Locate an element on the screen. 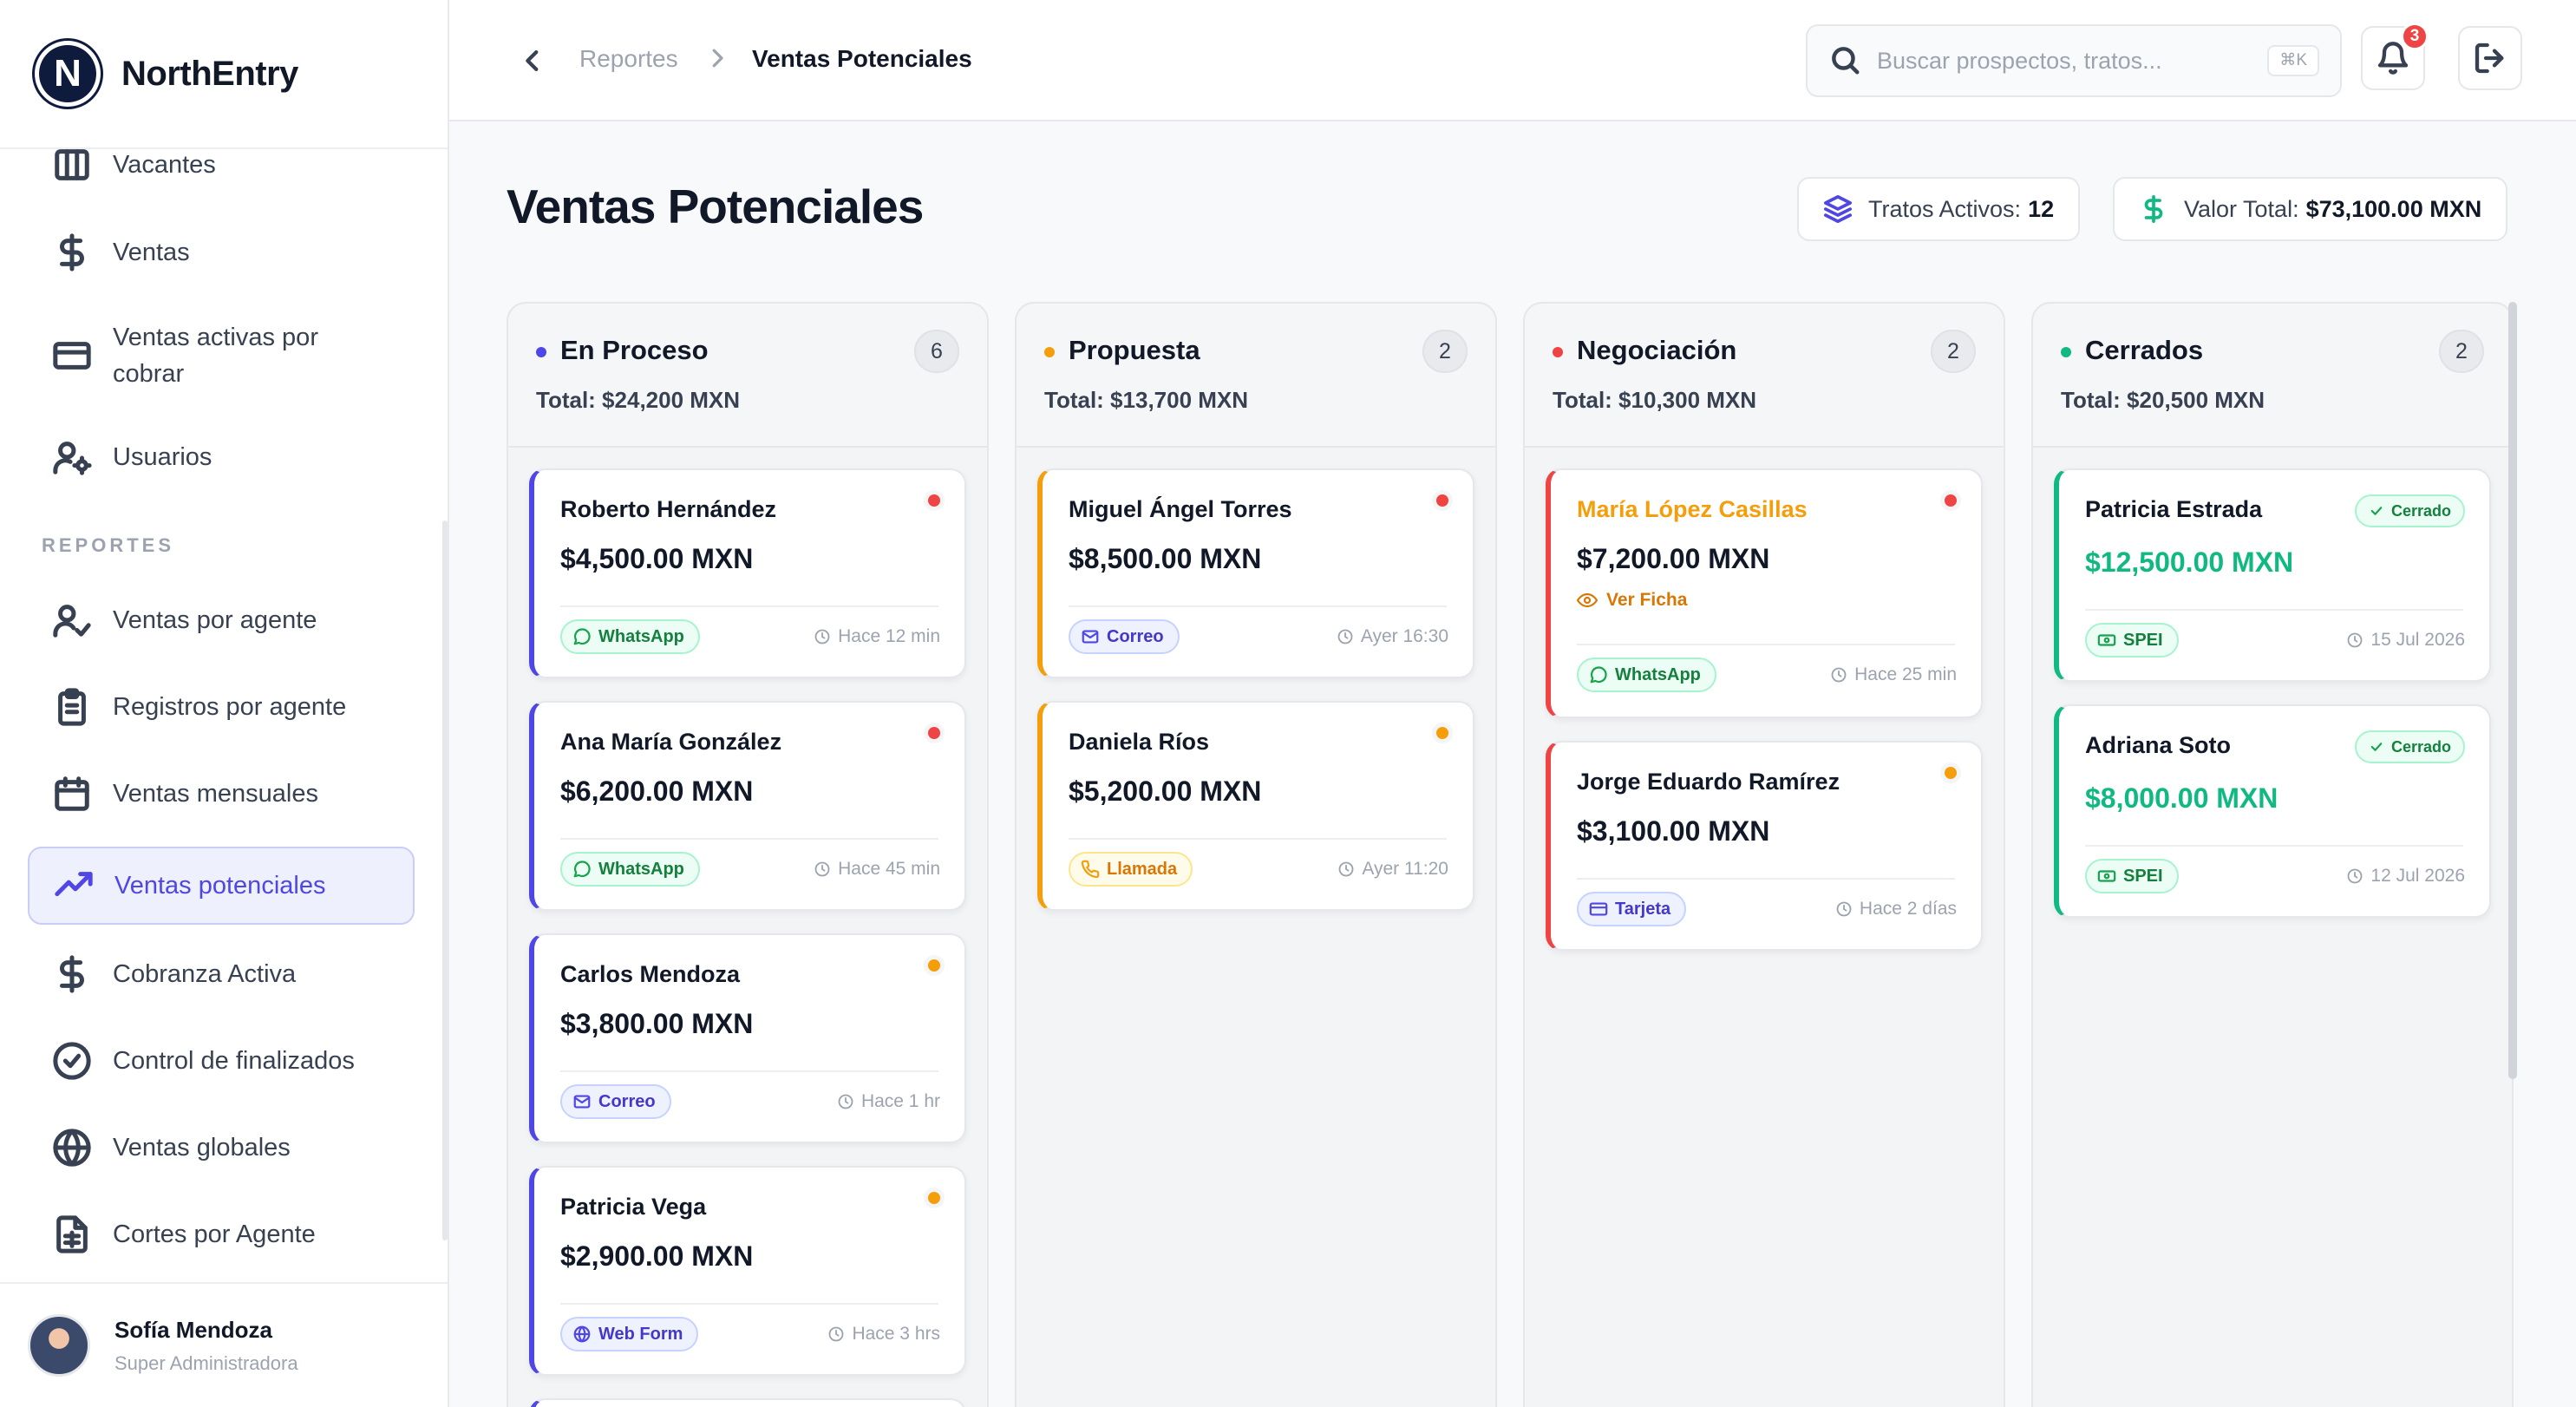 This screenshot has height=1407, width=2576. sidebar-item-vacantes: Vacantes is located at coordinates (221, 165).